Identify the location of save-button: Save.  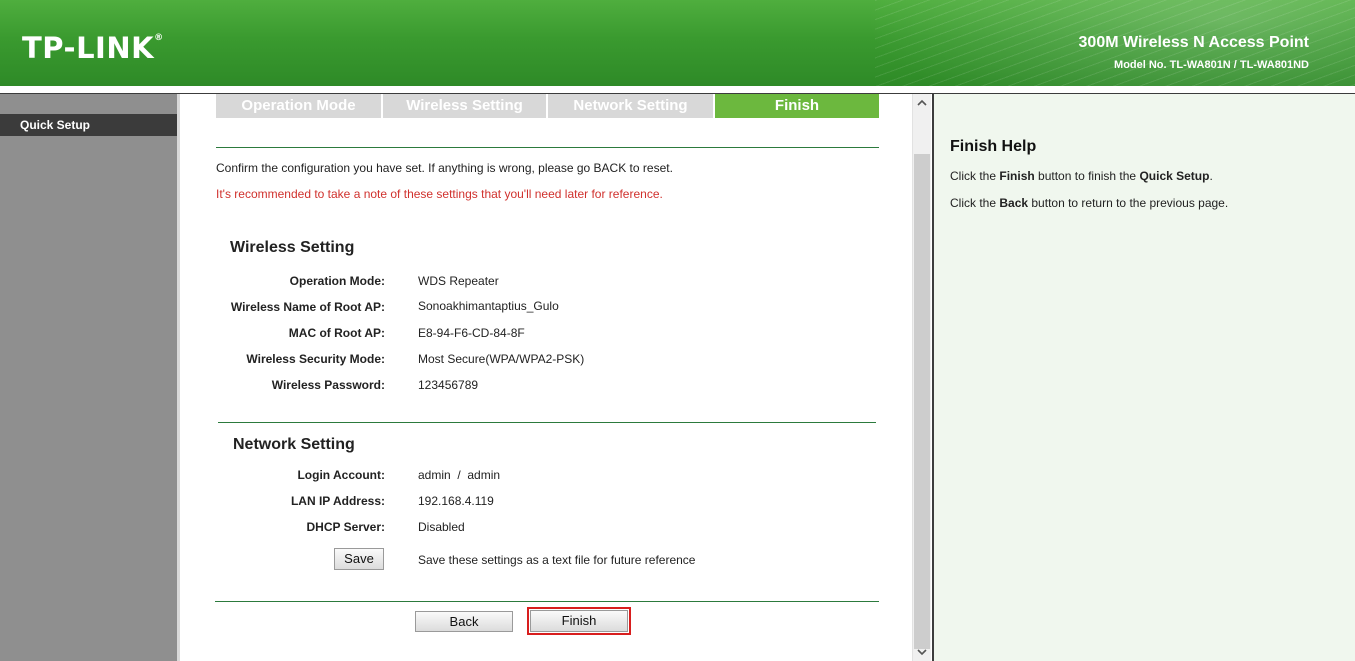
(359, 559).